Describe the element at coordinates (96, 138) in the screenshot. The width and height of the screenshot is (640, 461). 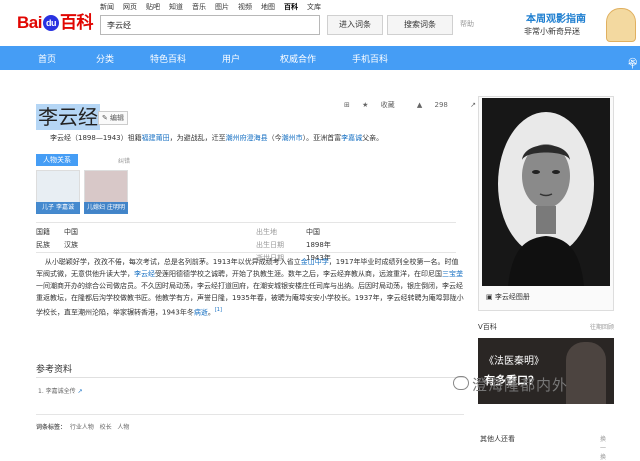
I see `summary-text: 李云经（1898—1943）祖籍` at that location.